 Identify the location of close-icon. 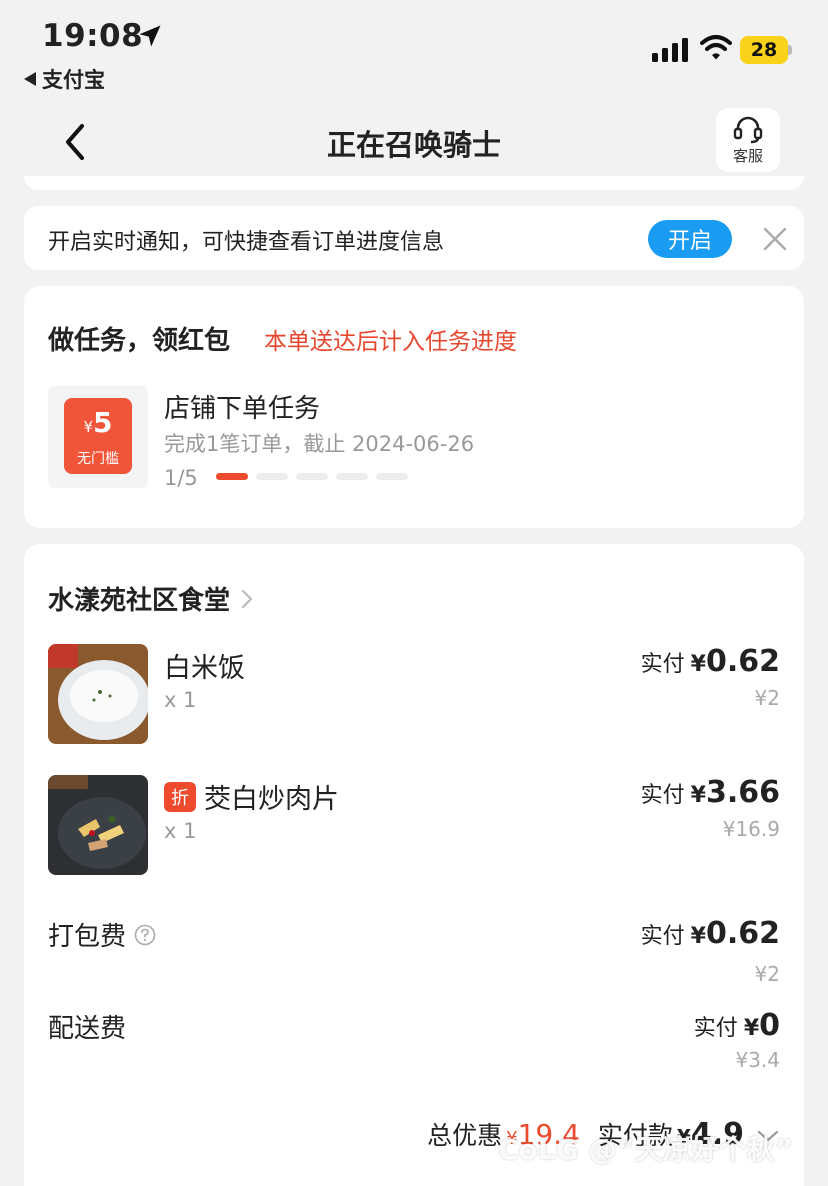
(775, 239).